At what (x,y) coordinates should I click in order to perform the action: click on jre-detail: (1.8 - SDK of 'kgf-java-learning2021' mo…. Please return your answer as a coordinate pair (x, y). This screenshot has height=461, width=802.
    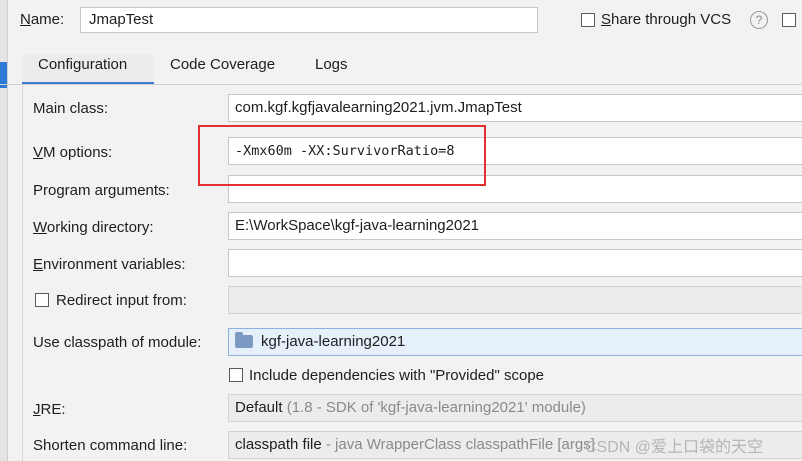
    Looking at the image, I should click on (436, 407).